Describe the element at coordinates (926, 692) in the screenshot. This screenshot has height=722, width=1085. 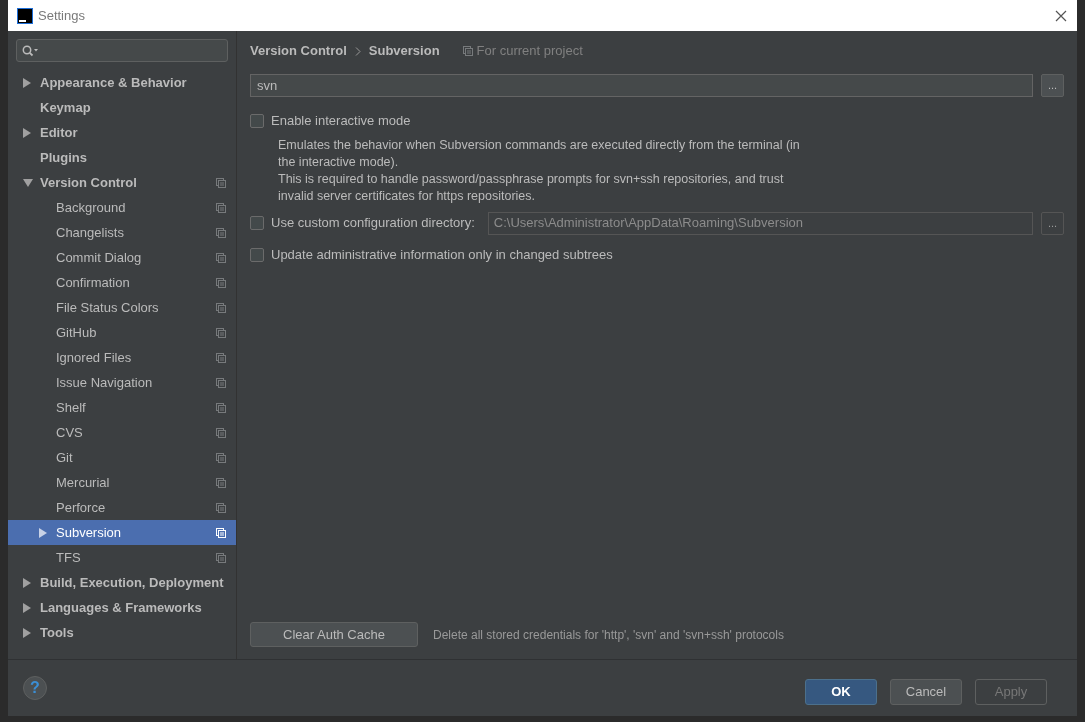
I see `dialog-button: Cancel` at that location.